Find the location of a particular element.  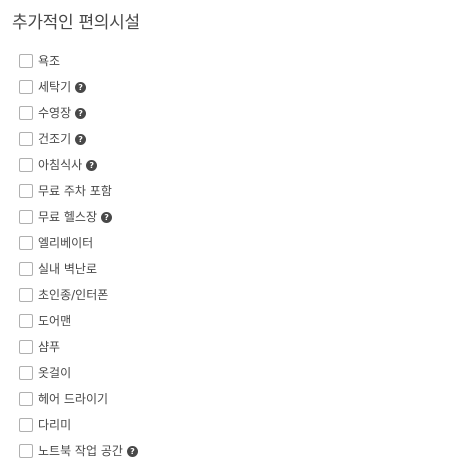

section-title: 추가적인 편의시설 is located at coordinates (76, 23).